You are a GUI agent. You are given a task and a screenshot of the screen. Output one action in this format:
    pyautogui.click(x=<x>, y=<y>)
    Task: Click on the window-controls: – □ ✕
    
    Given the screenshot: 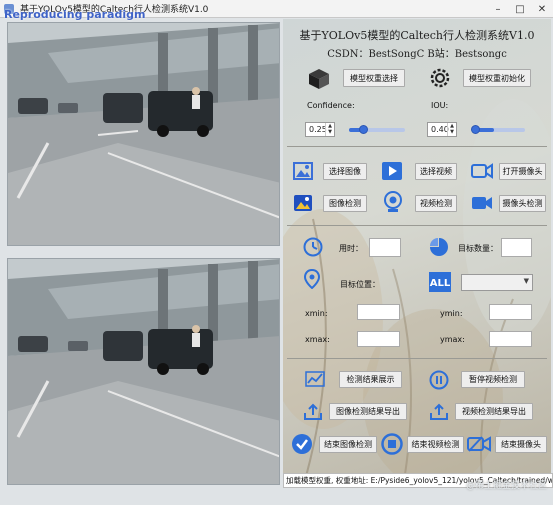 What is the action you would take?
    pyautogui.click(x=520, y=9)
    